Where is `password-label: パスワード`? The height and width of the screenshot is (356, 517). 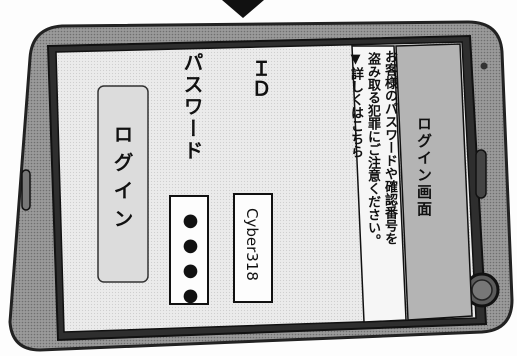 password-label: パスワード is located at coordinates (192, 107).